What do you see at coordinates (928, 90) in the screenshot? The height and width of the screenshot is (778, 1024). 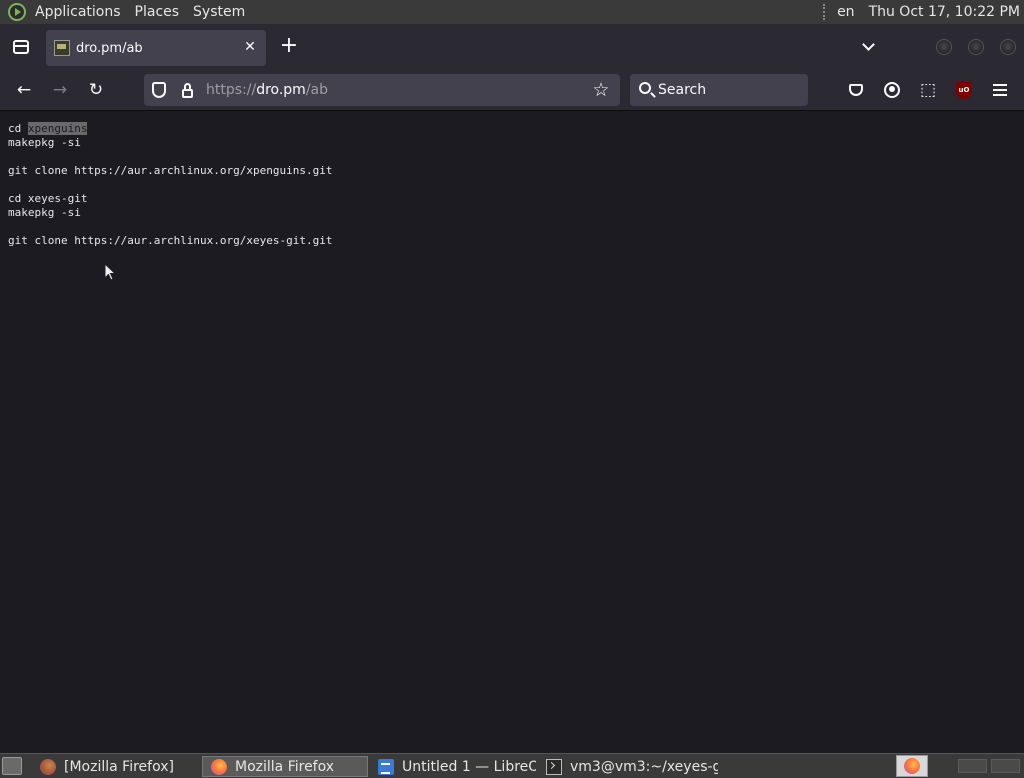 I see `extensions-puzzle-icon: ⬚` at bounding box center [928, 90].